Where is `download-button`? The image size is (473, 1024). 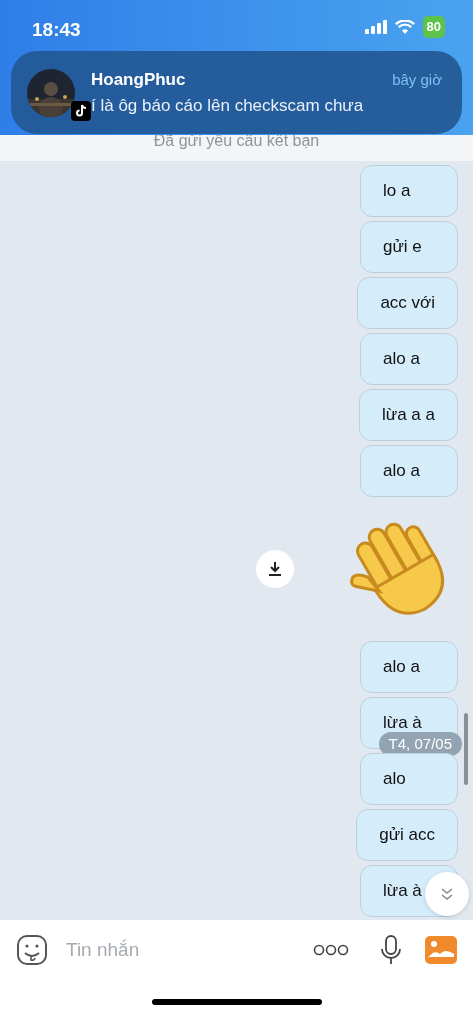
download-button is located at coordinates (275, 569).